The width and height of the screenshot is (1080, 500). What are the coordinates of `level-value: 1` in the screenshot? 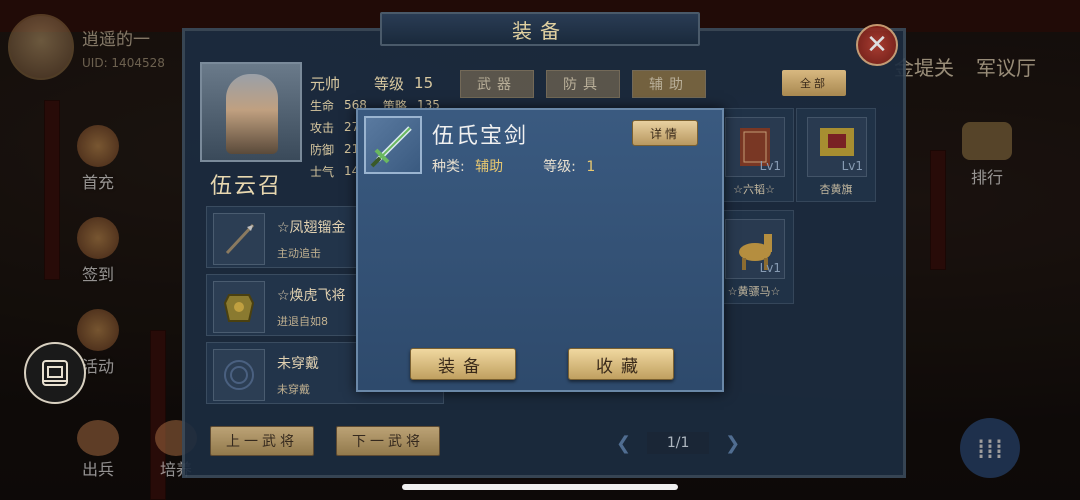 It's located at (591, 167).